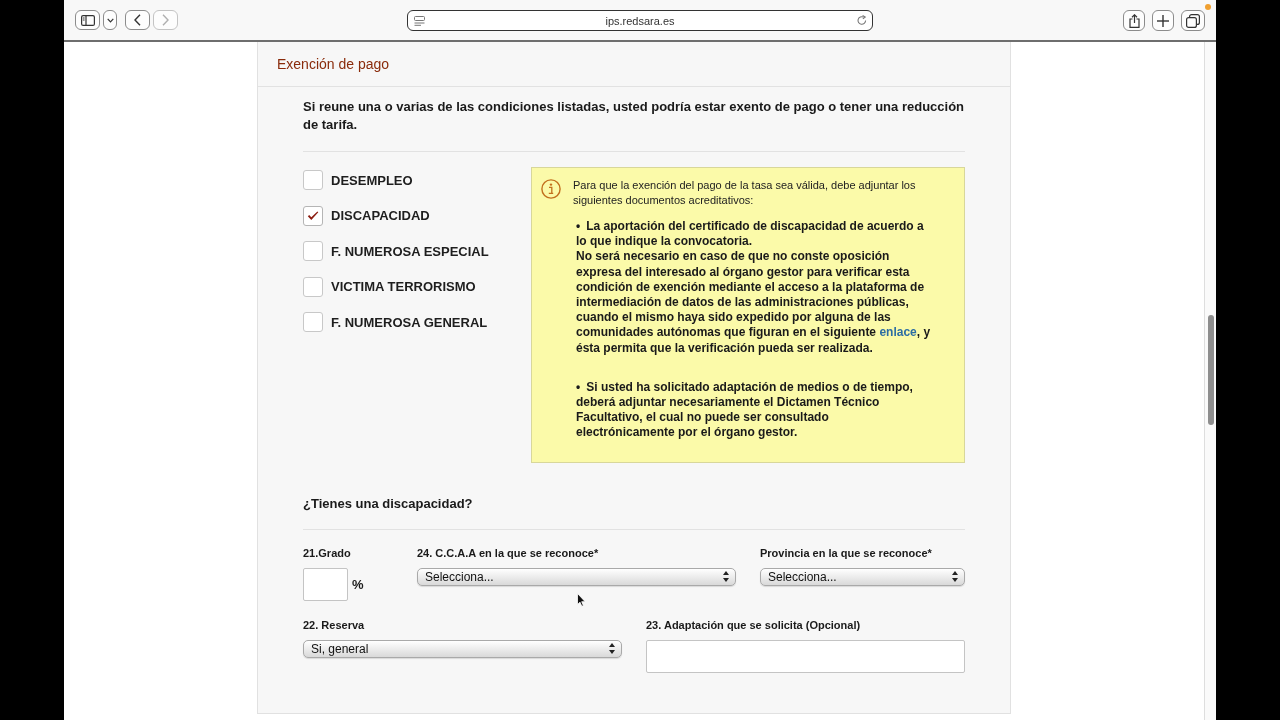  Describe the element at coordinates (419, 21) in the screenshot. I see `page-icon` at that location.